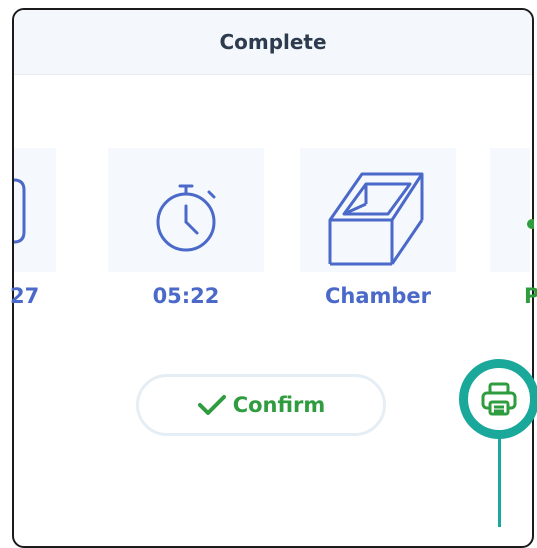  What do you see at coordinates (378, 296) in the screenshot?
I see `tile-label-chamber: Chamber` at bounding box center [378, 296].